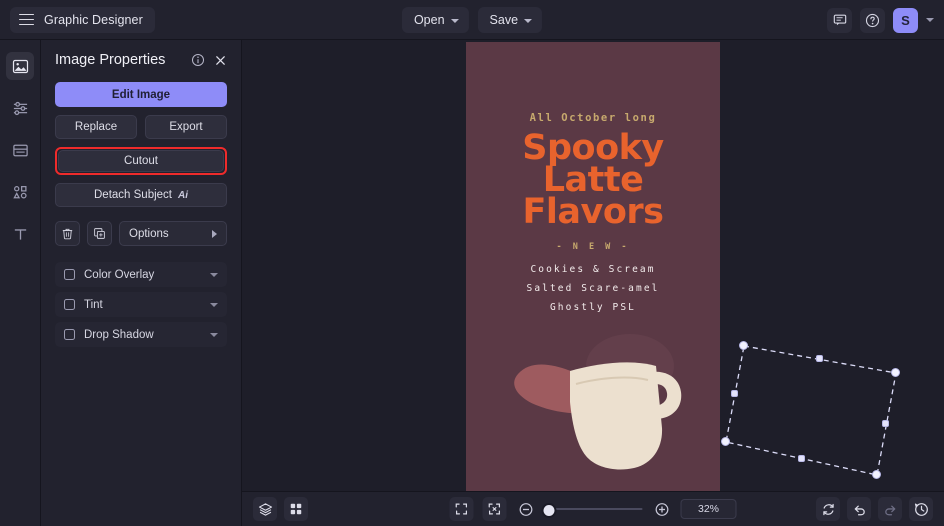 Image resolution: width=944 pixels, height=526 pixels. What do you see at coordinates (183, 195) in the screenshot?
I see `ai-badge: Ai` at bounding box center [183, 195].